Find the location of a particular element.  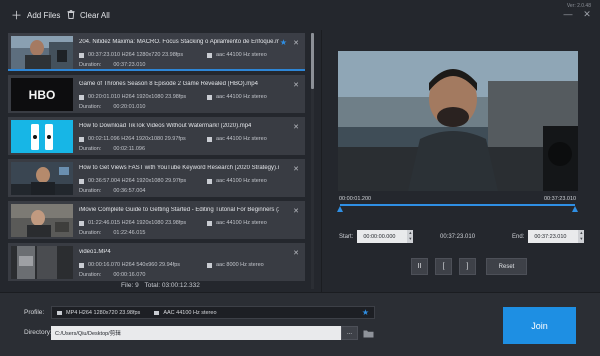

duration-line: Duration: 00:00:16.070 is located at coordinates (112, 275).